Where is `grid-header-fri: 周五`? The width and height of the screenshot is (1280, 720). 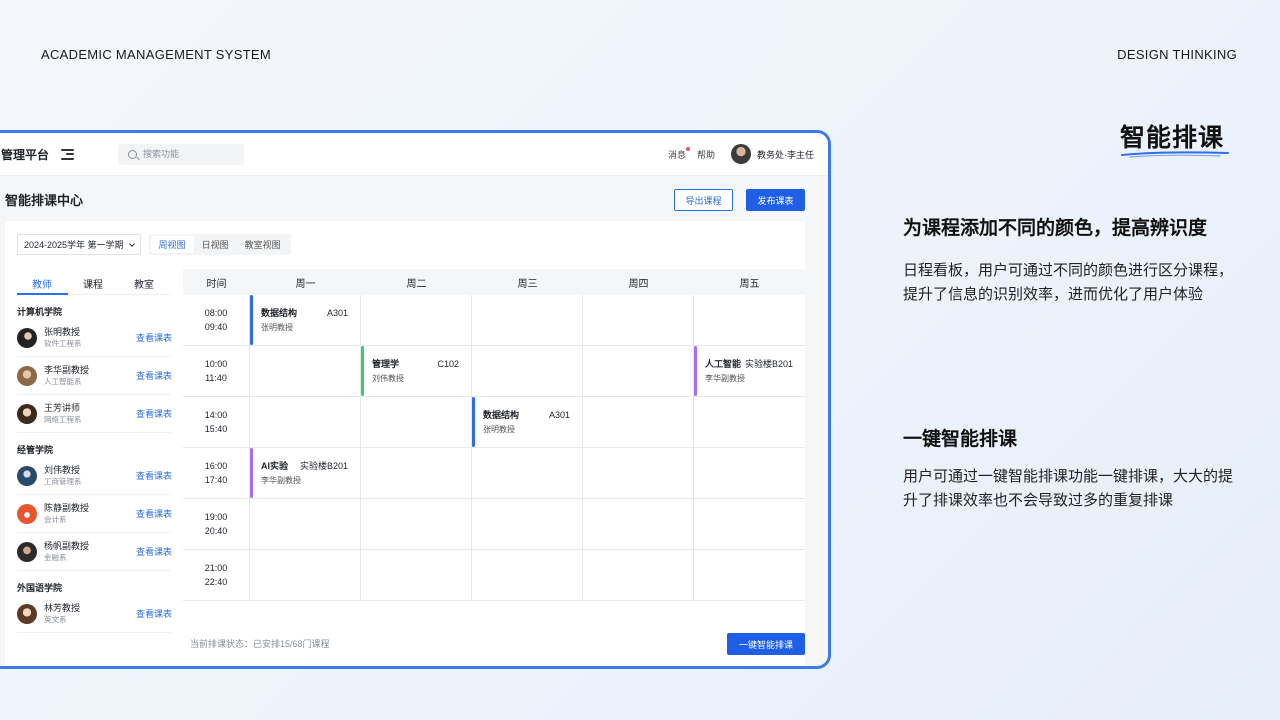 grid-header-fri: 周五 is located at coordinates (749, 284).